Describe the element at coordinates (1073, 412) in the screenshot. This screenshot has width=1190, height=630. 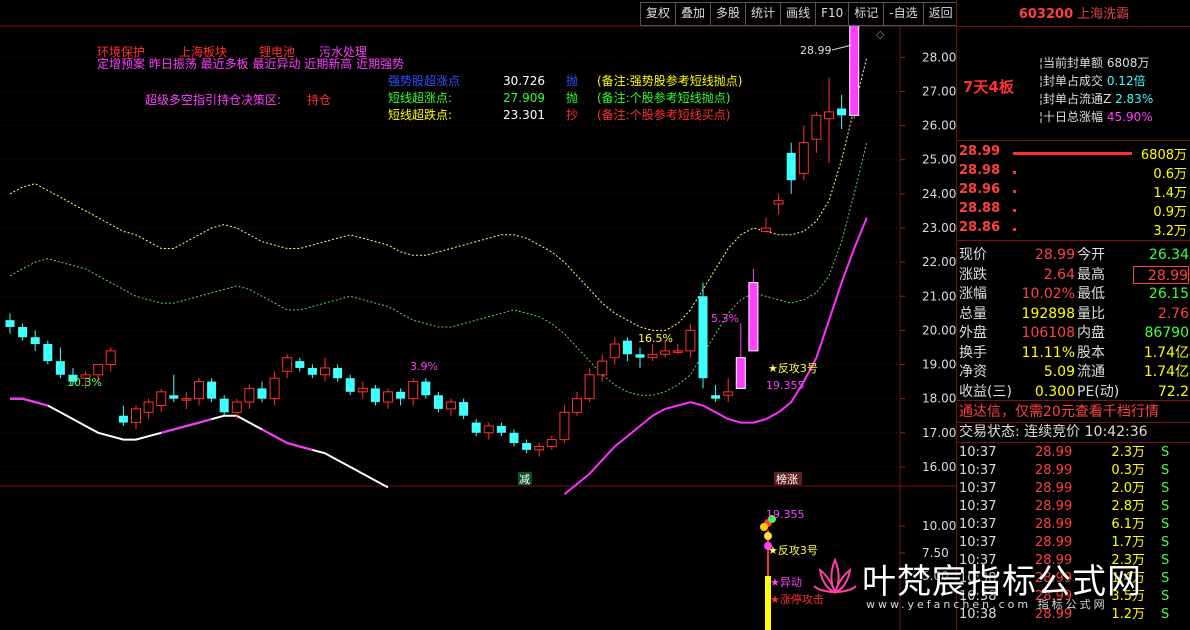
I see `promo-tip: 通达信，仅需20元查看千档行情` at that location.